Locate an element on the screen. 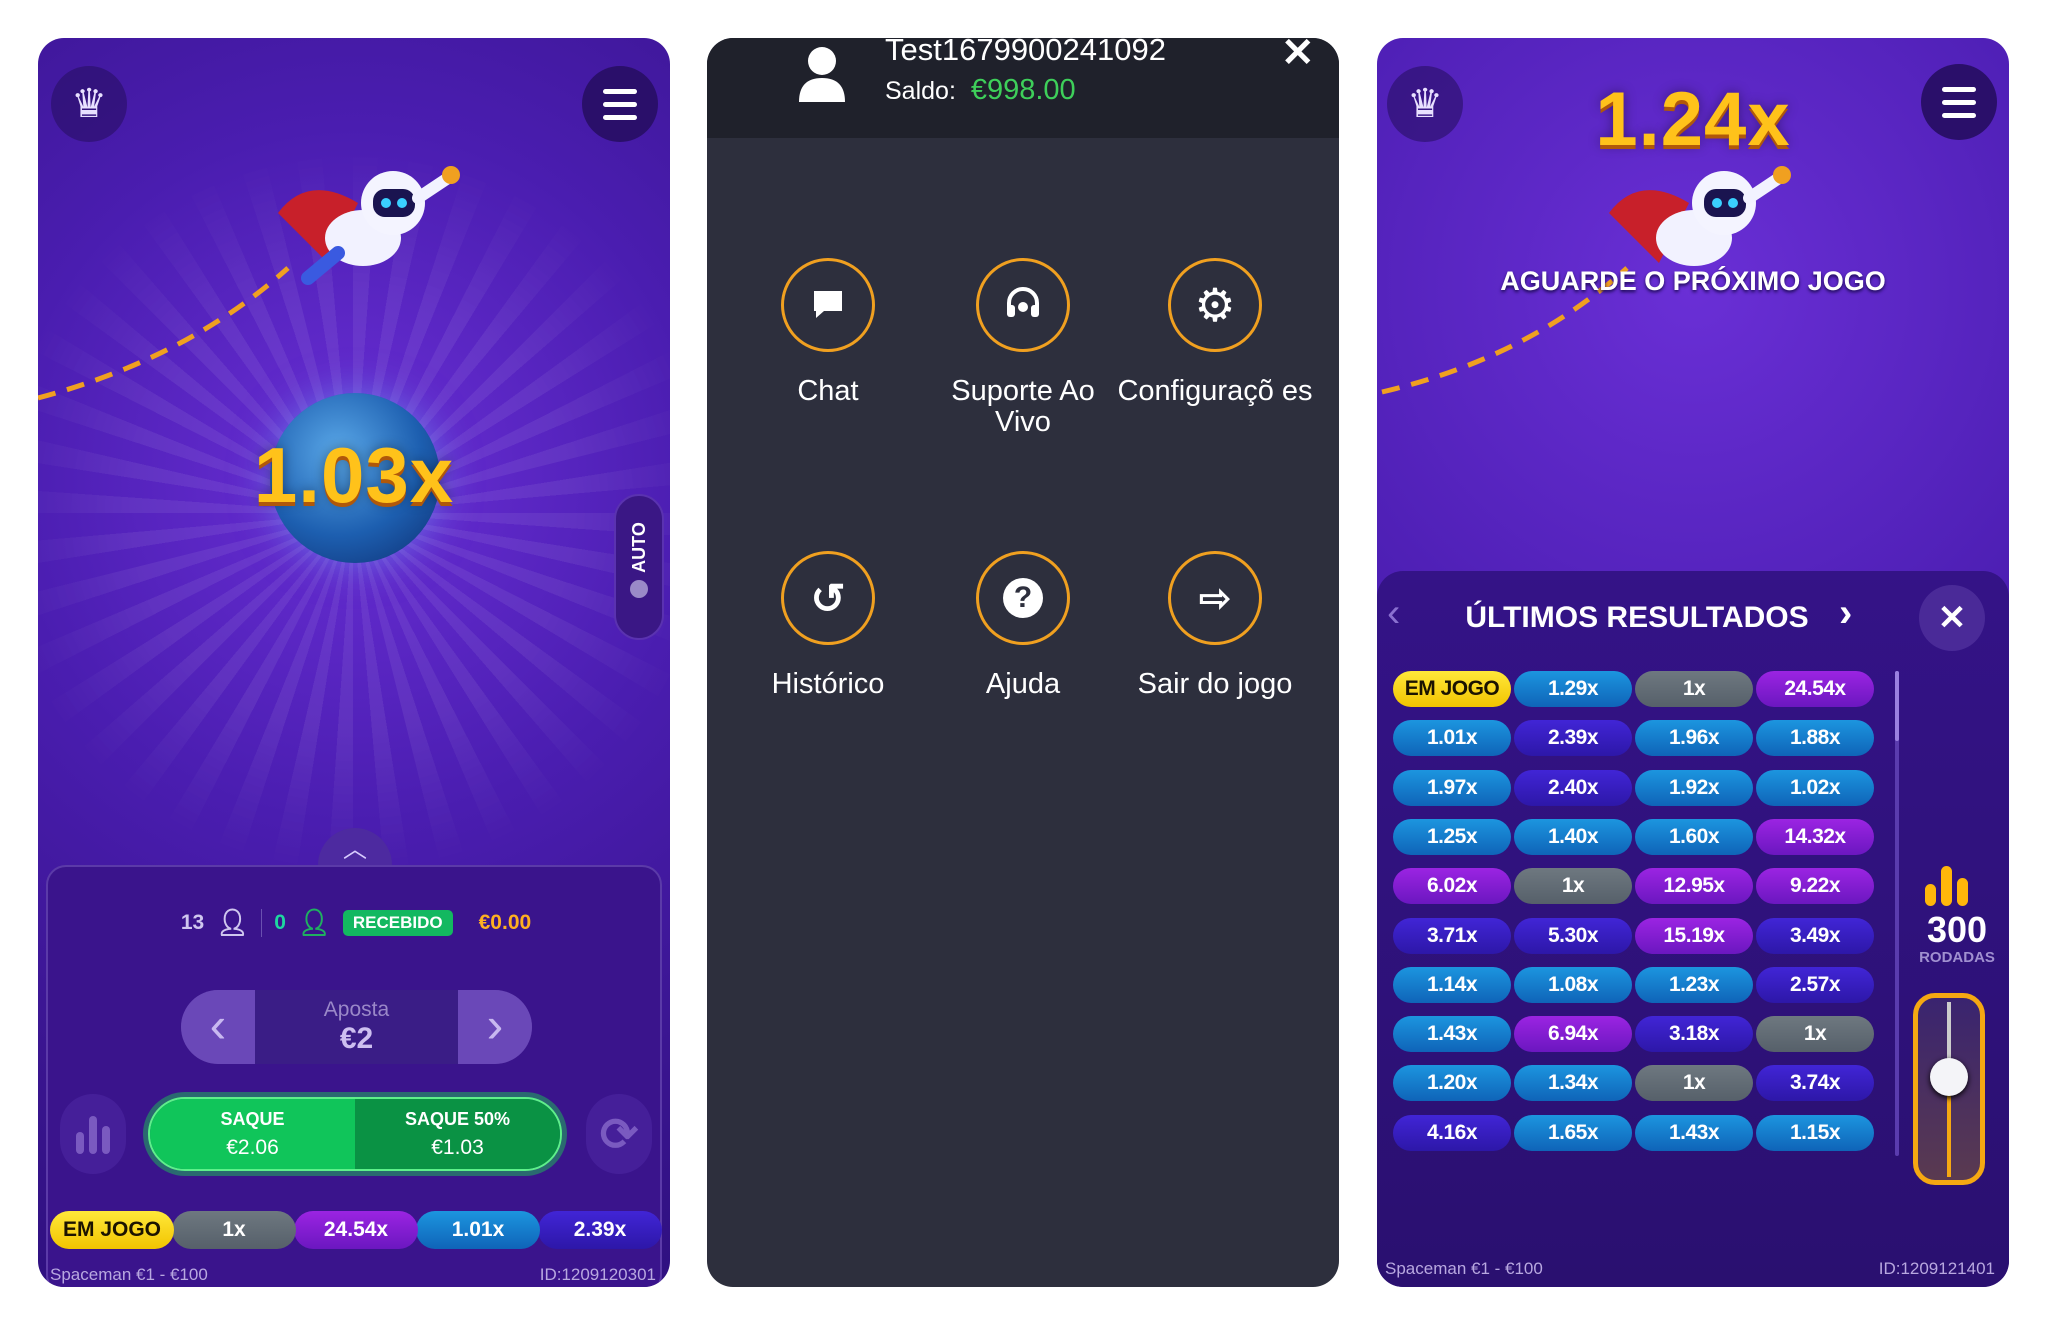 The image size is (2048, 1332). menu-item-label: Chat is located at coordinates (828, 391).